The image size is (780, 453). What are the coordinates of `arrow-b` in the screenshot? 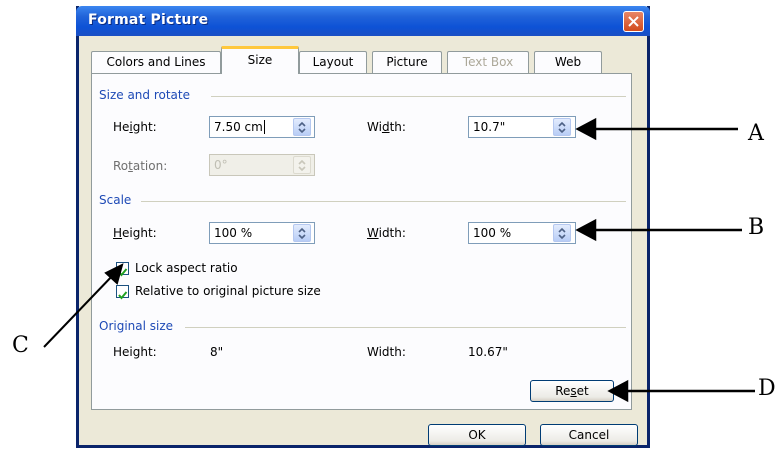 It's located at (658, 230).